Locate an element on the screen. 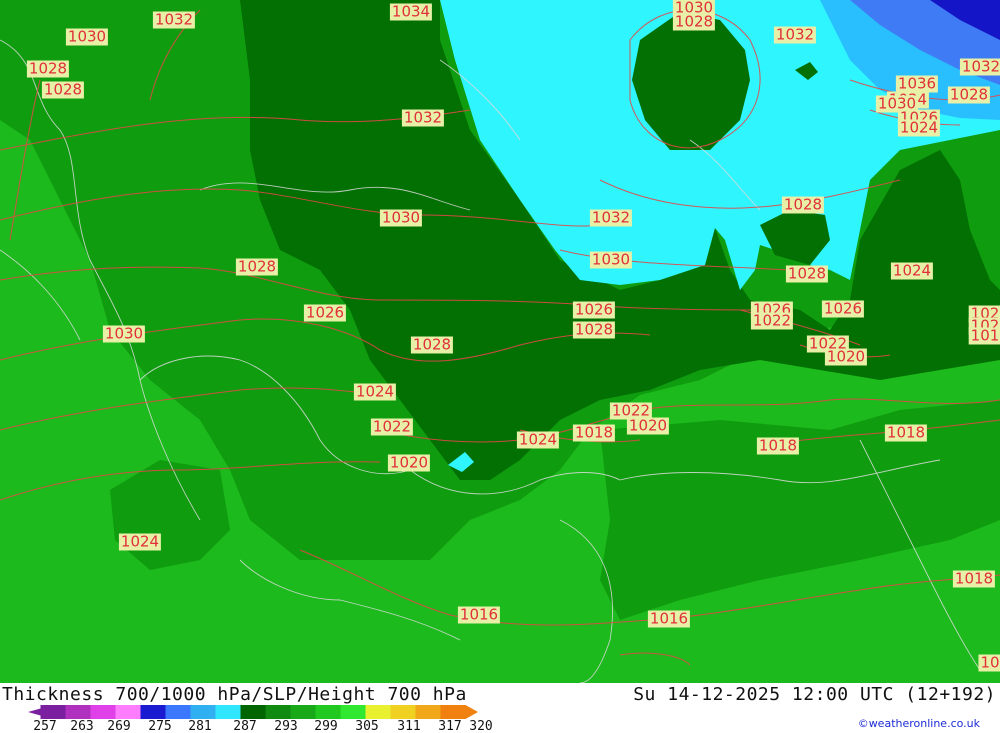 Image resolution: width=1000 pixels, height=733 pixels. isobar-1028-w: 1028 is located at coordinates (257, 266).